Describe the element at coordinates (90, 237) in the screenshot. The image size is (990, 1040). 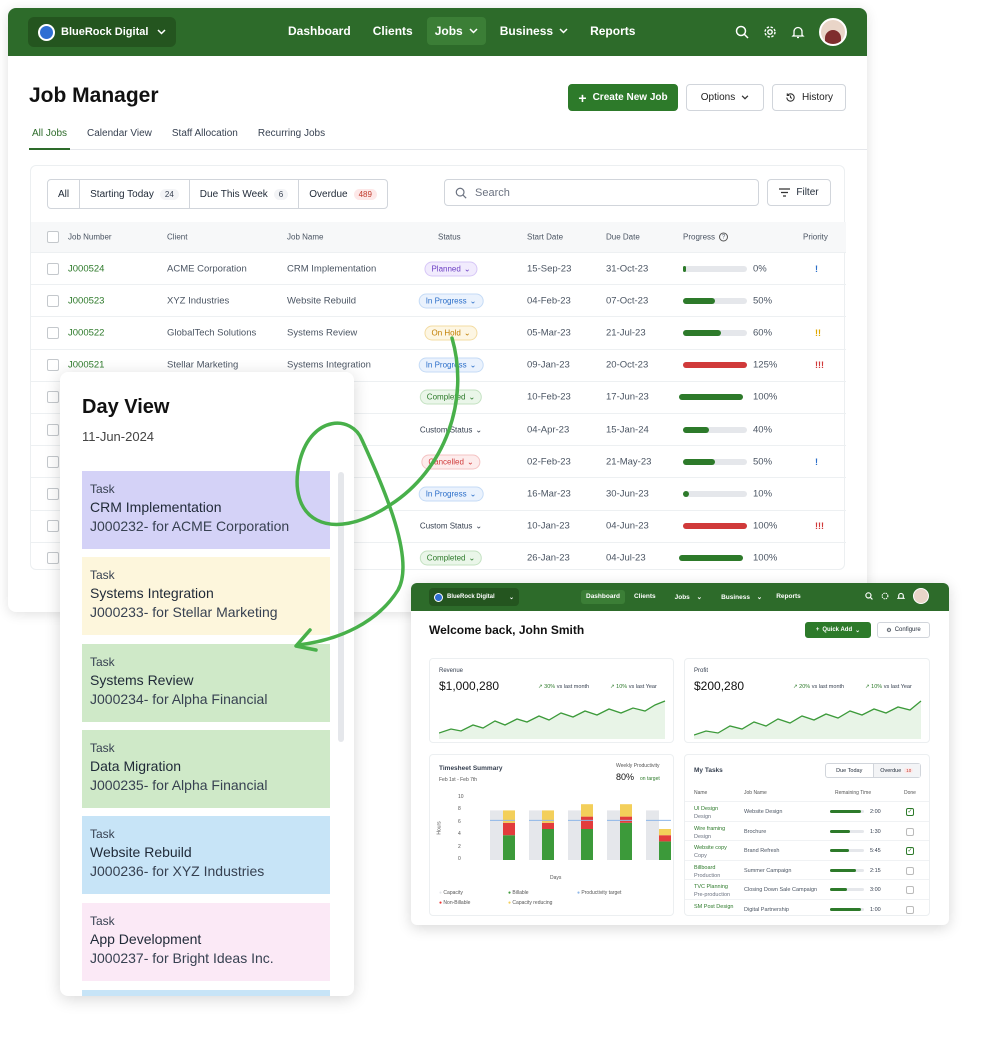
I see `col-job-number: Job Number` at that location.